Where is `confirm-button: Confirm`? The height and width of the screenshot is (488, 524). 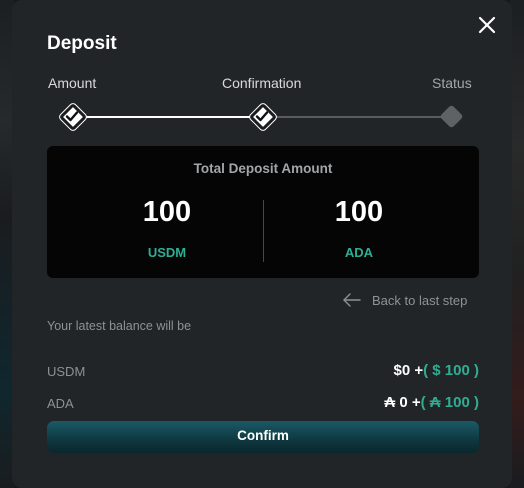
confirm-button: Confirm is located at coordinates (263, 437).